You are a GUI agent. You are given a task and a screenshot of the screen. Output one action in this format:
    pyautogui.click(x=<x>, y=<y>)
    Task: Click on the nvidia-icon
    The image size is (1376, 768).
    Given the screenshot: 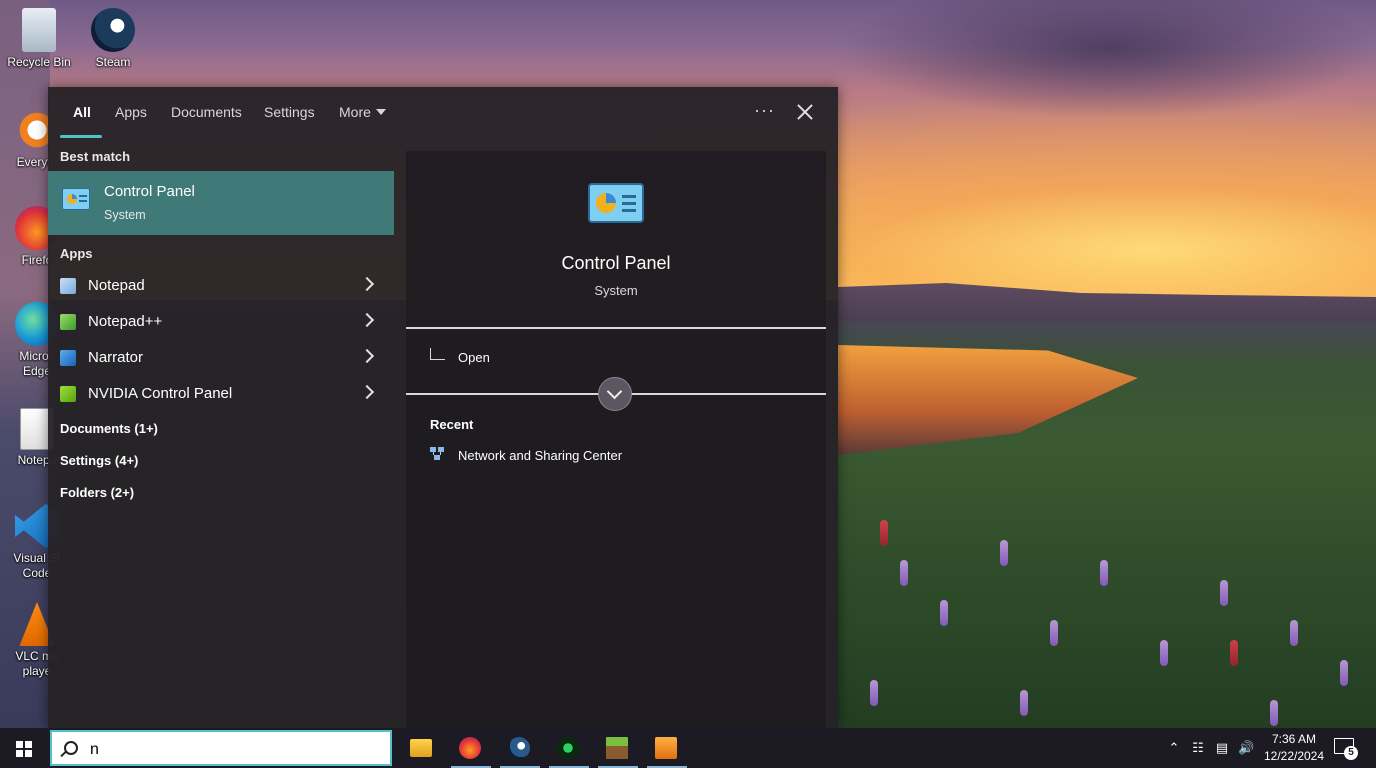 What is the action you would take?
    pyautogui.click(x=68, y=394)
    